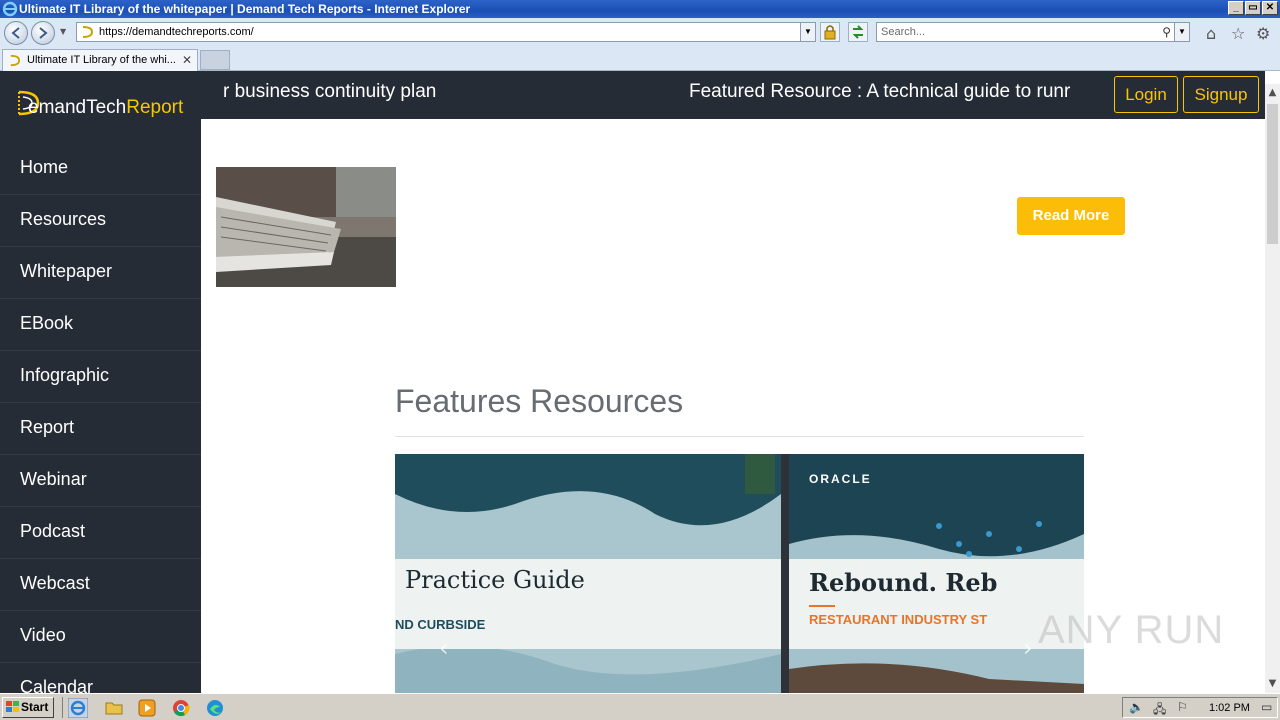 This screenshot has width=1280, height=720. I want to click on start-label: Start, so click(35, 707).